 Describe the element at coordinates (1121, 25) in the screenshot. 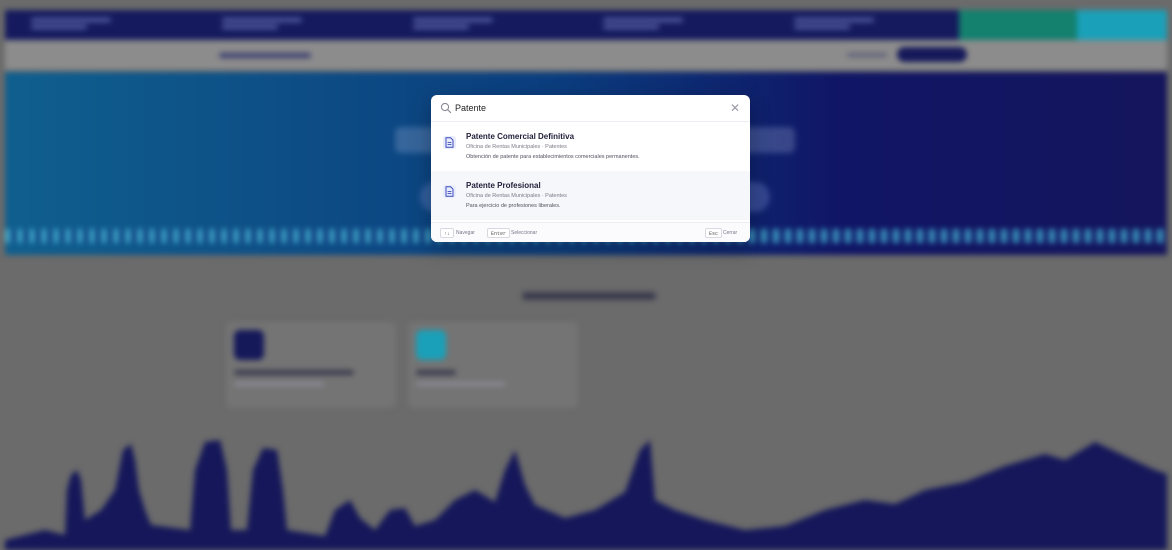

I see `top-strip-cyan-button` at that location.